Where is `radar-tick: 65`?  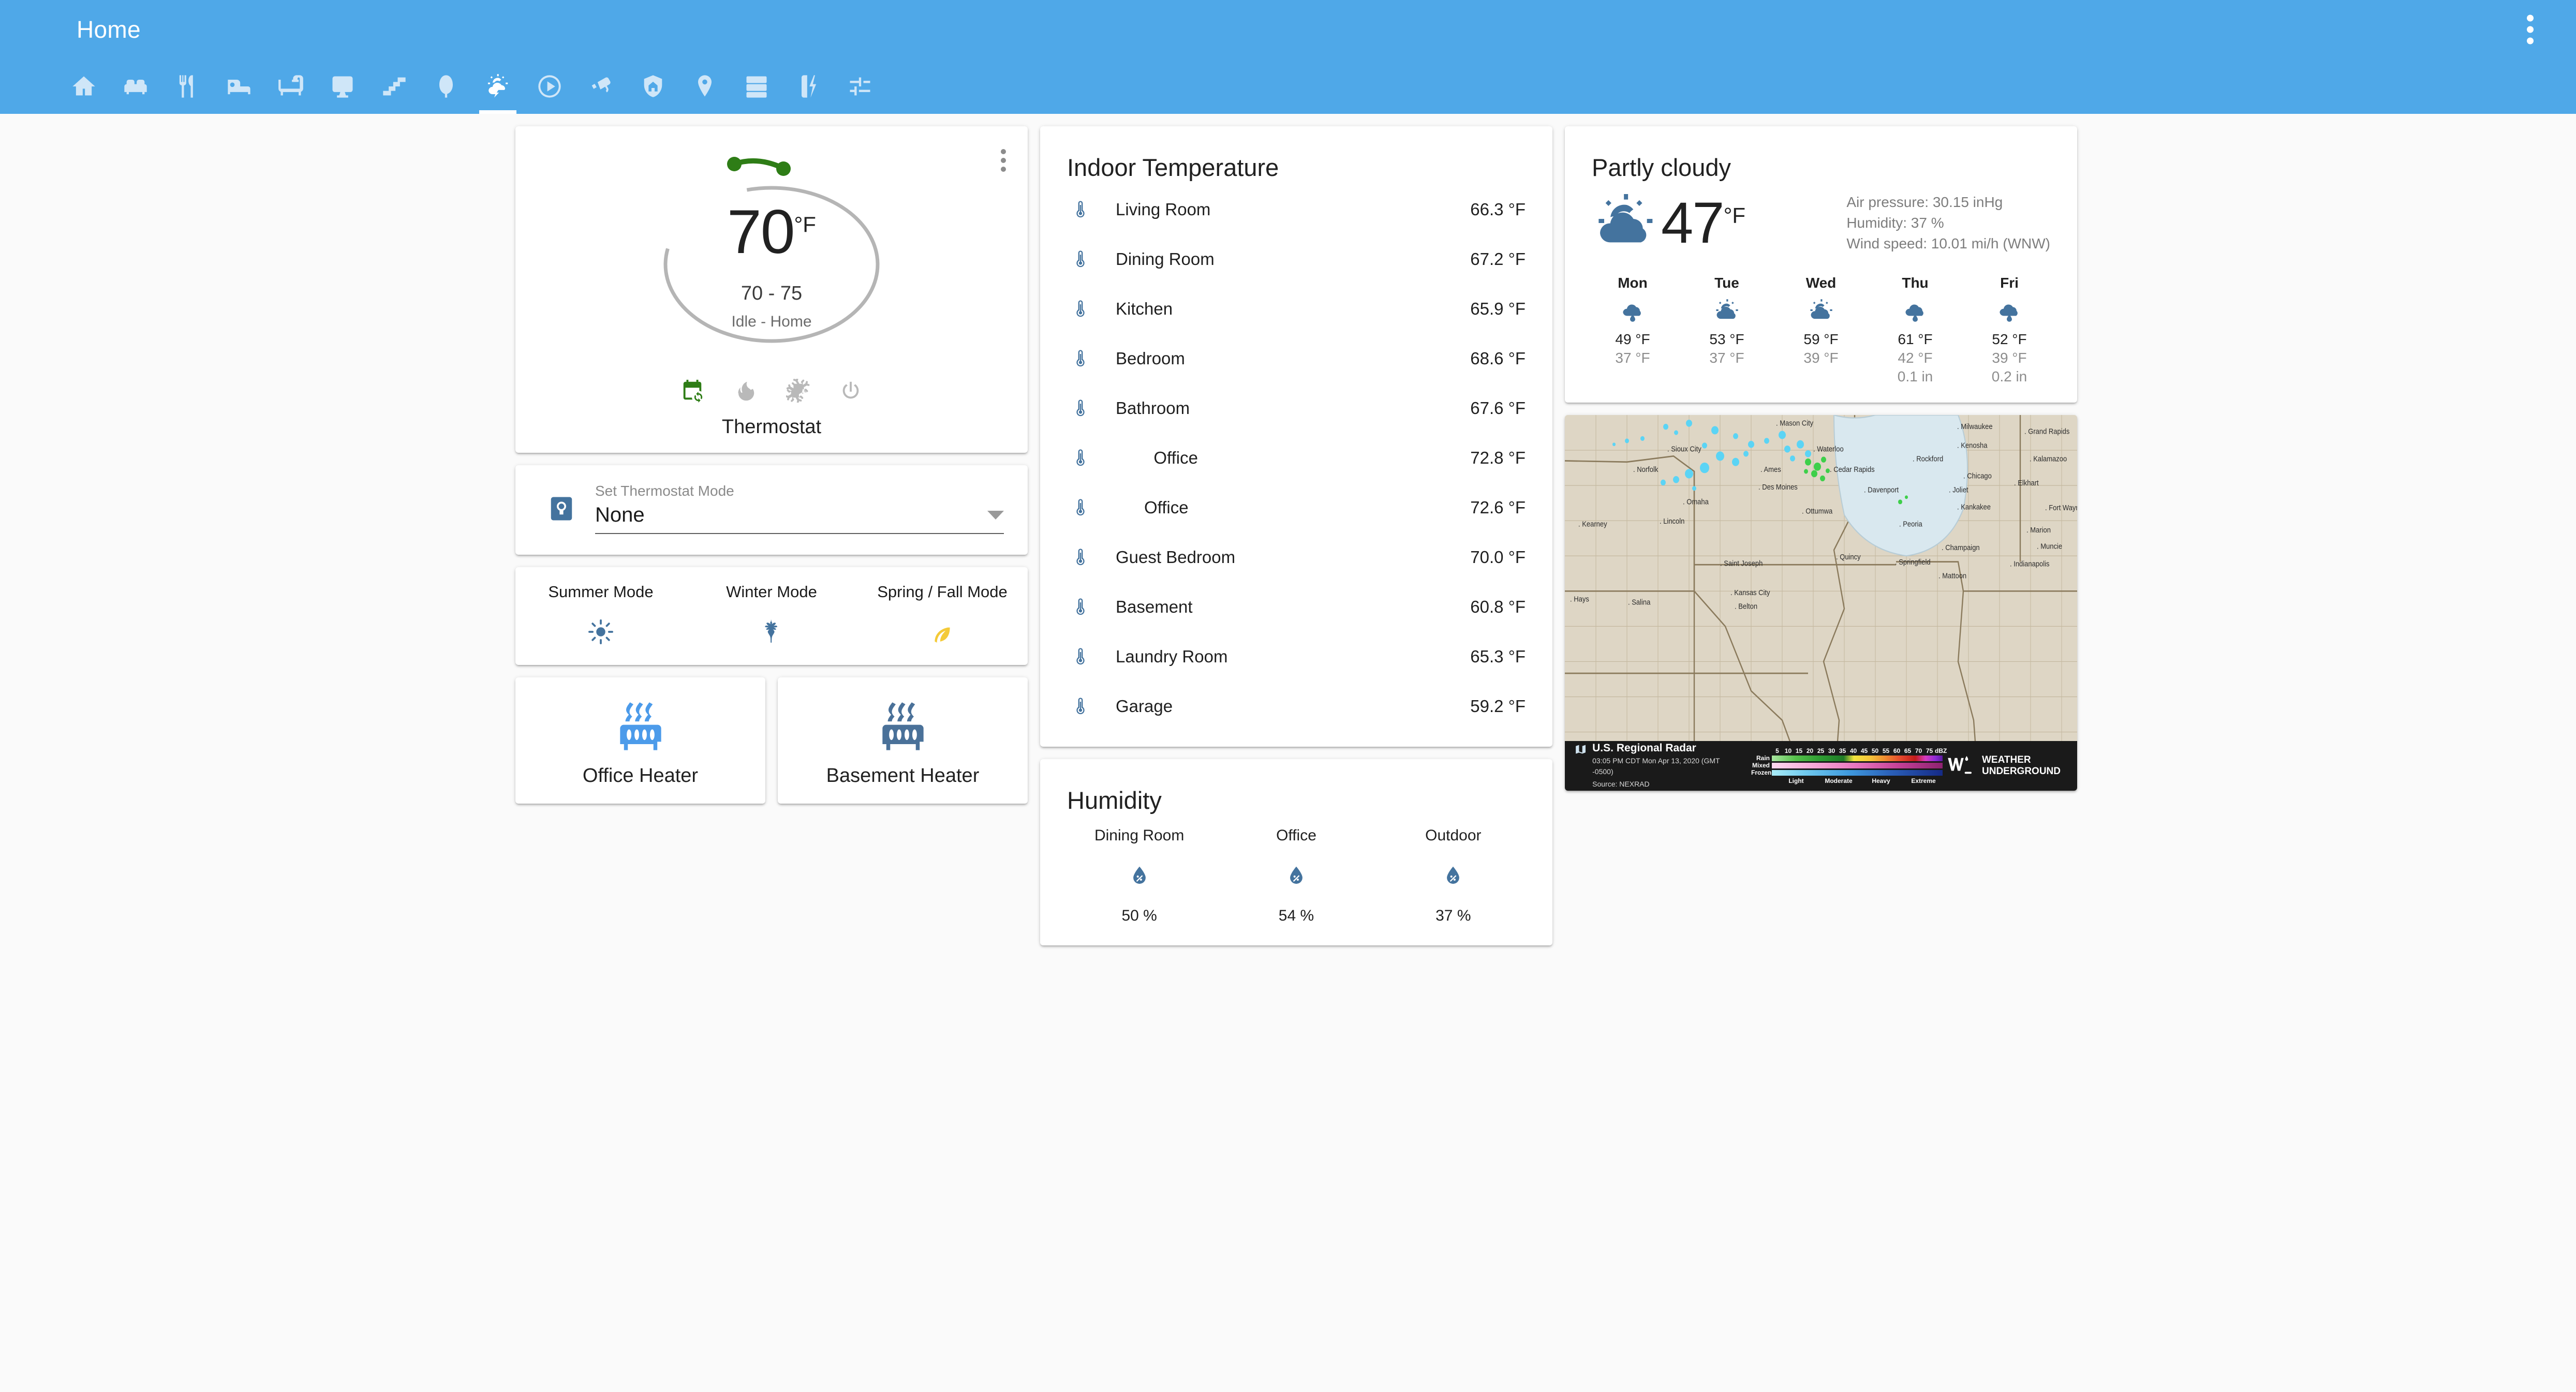
radar-tick: 65 is located at coordinates (1908, 751).